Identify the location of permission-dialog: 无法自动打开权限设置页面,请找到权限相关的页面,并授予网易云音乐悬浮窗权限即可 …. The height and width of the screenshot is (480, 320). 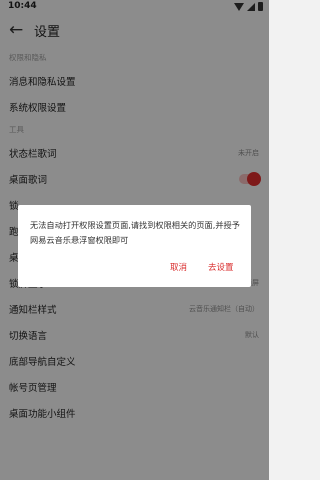
(134, 246).